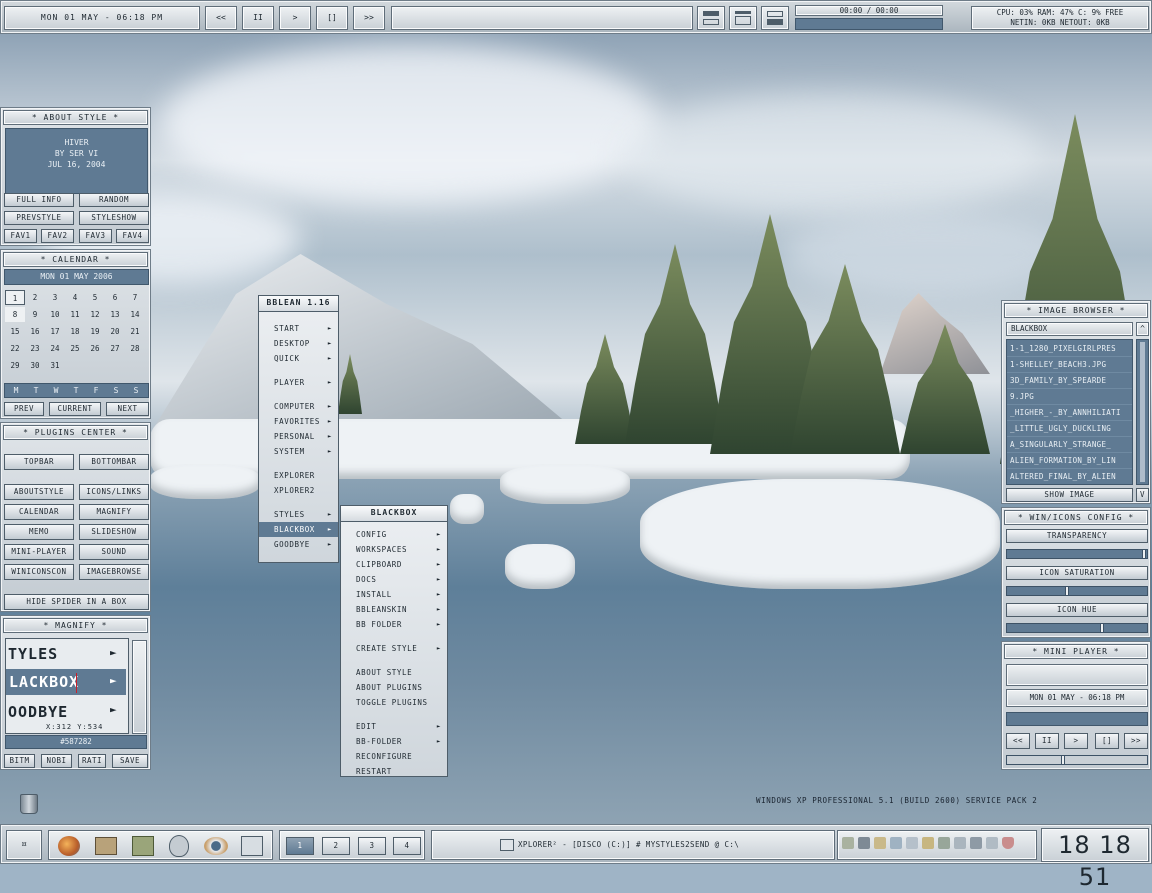  What do you see at coordinates (115, 348) in the screenshot?
I see `calendar-day: 27` at bounding box center [115, 348].